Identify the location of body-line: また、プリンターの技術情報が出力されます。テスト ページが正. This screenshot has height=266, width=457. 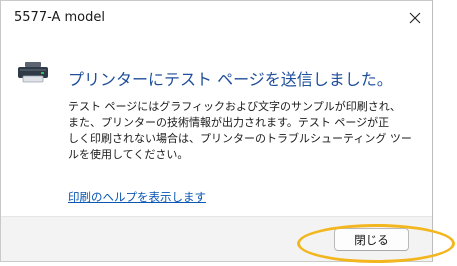
(229, 122).